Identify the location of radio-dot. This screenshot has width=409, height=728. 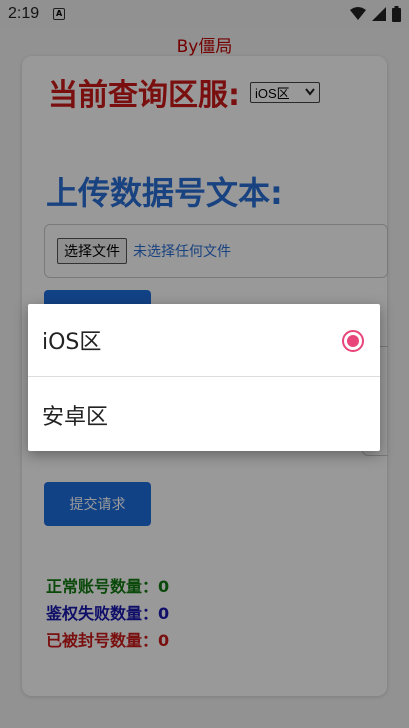
(353, 341).